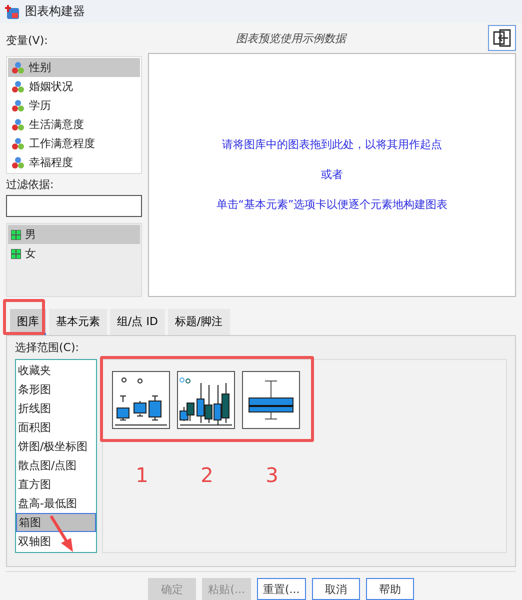 The width and height of the screenshot is (522, 600). What do you see at coordinates (390, 589) in the screenshot?
I see `dialog-button: 帮助` at bounding box center [390, 589].